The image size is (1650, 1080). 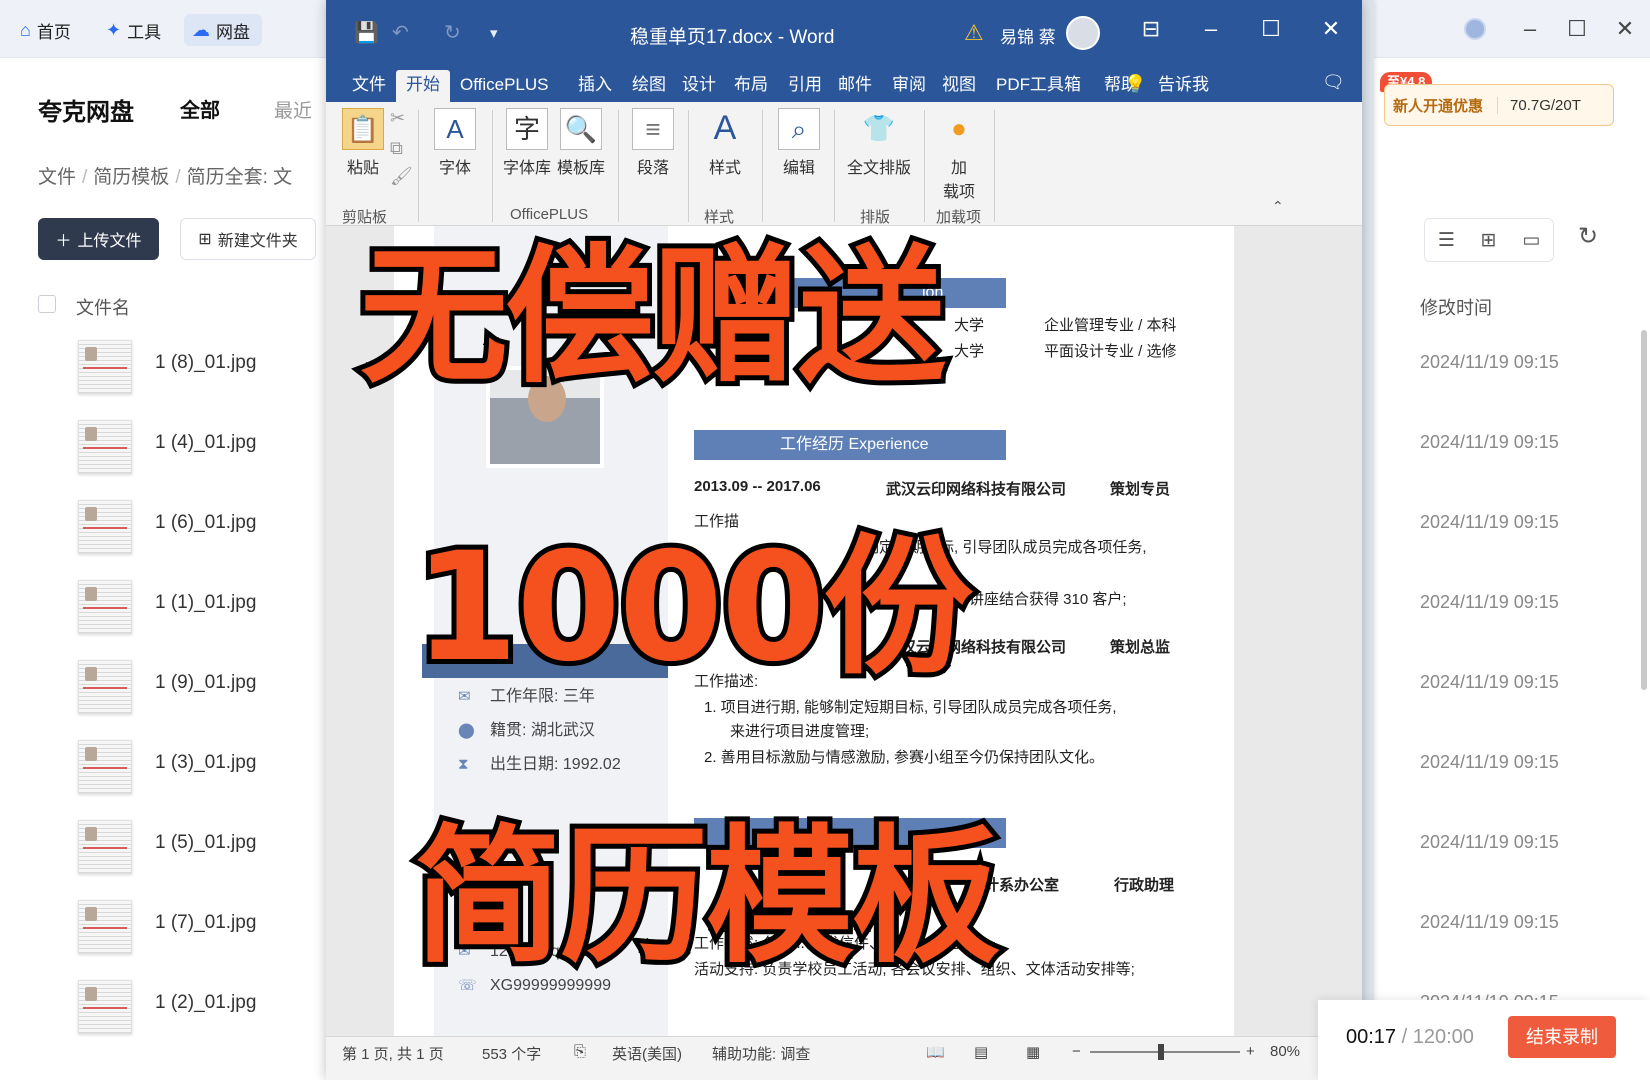 I want to click on zoom-slider-thumb, so click(x=1161, y=1052).